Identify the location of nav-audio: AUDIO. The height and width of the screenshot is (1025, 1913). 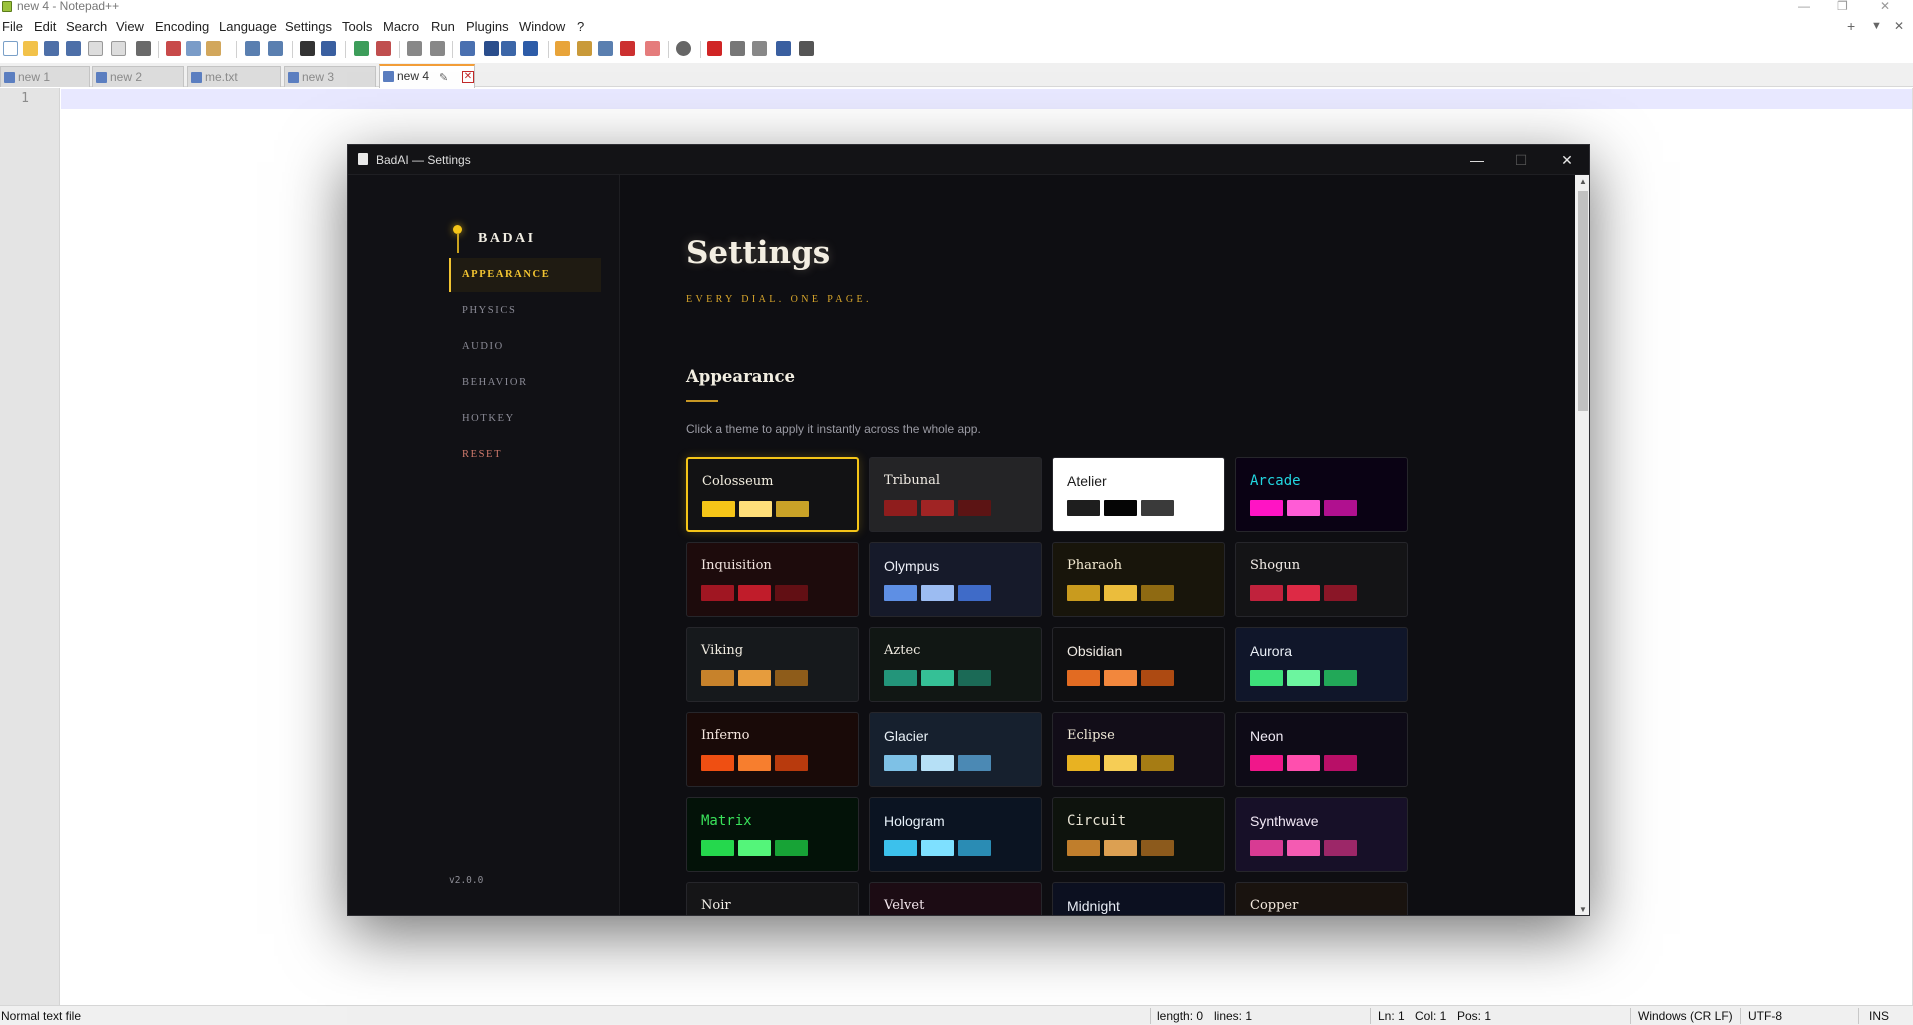
(525, 347).